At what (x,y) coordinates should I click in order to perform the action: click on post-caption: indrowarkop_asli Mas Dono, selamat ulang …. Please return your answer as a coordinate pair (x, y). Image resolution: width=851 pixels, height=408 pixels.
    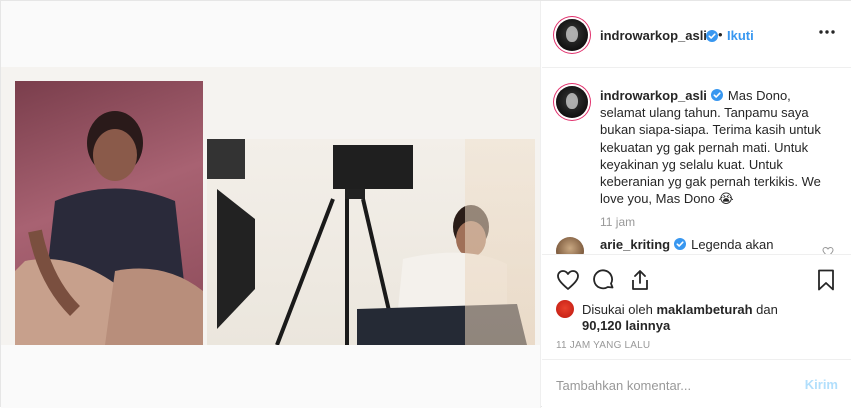
    Looking at the image, I should click on (716, 147).